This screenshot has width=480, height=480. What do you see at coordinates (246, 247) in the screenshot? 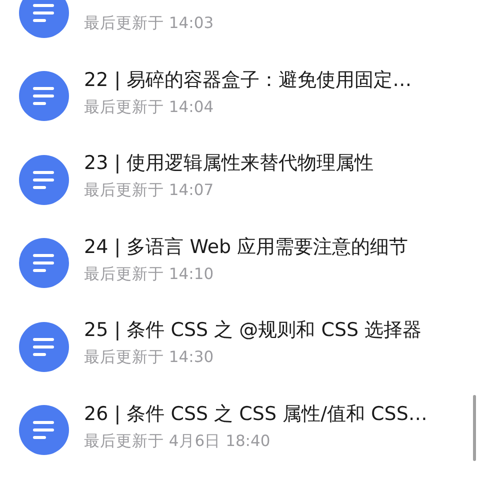
I see `document-title: 24 | 多语言 Web 应用需要注意的细节` at bounding box center [246, 247].